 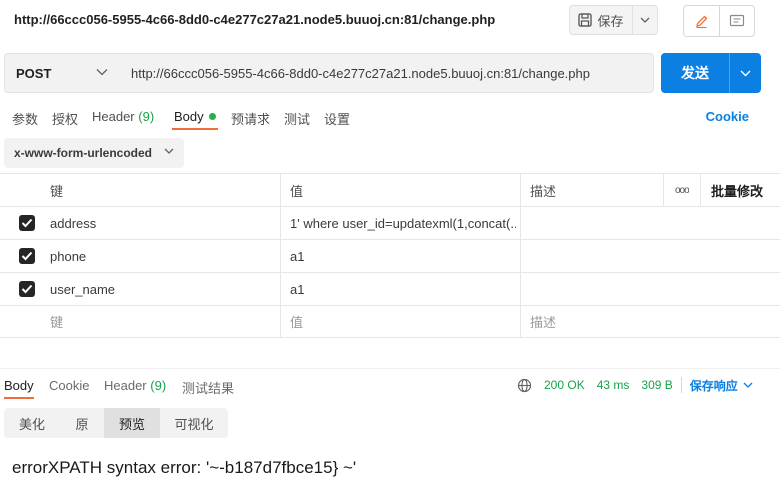 What do you see at coordinates (524, 385) in the screenshot?
I see `globe-icon` at bounding box center [524, 385].